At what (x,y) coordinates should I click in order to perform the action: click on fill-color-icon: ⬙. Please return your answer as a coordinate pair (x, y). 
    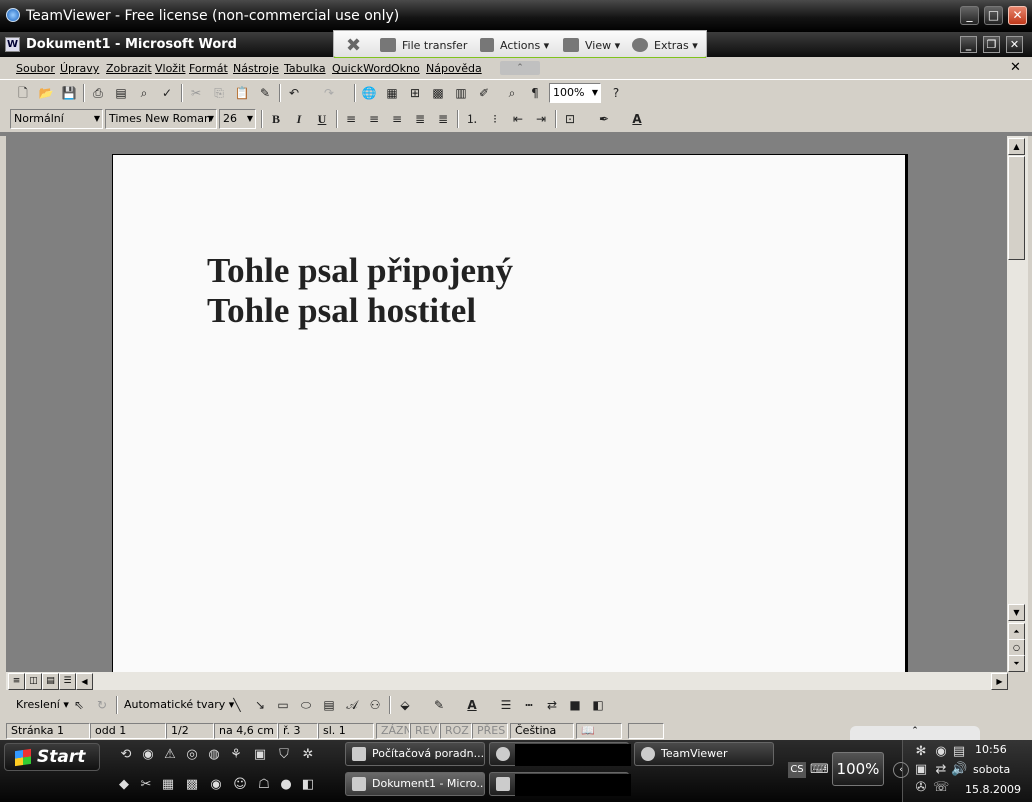
    Looking at the image, I should click on (405, 705).